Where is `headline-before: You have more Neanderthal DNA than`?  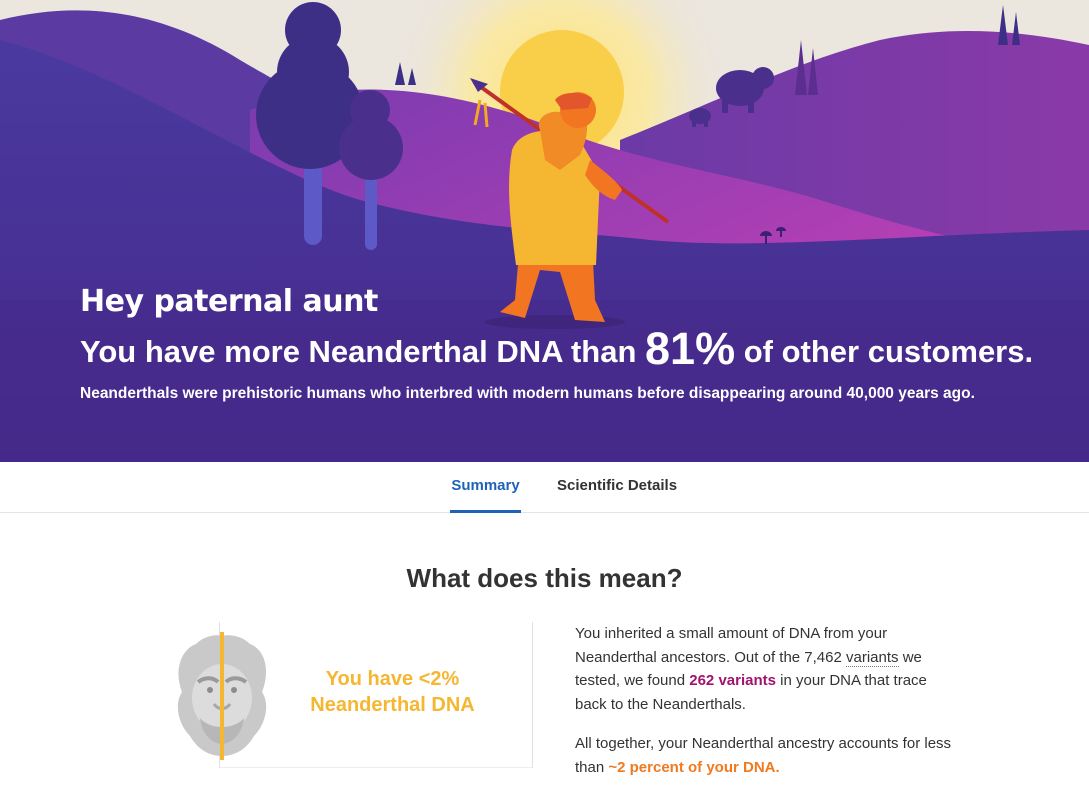
headline-before: You have more Neanderthal DNA than is located at coordinates (358, 351).